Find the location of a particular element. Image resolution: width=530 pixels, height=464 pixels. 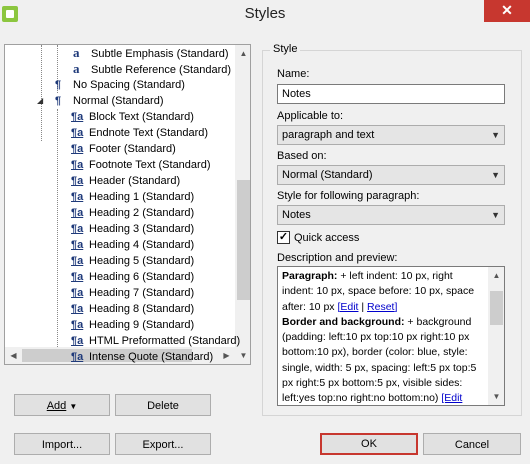

tree-item: a Subtle Reference (Standard) is located at coordinates (152, 69).